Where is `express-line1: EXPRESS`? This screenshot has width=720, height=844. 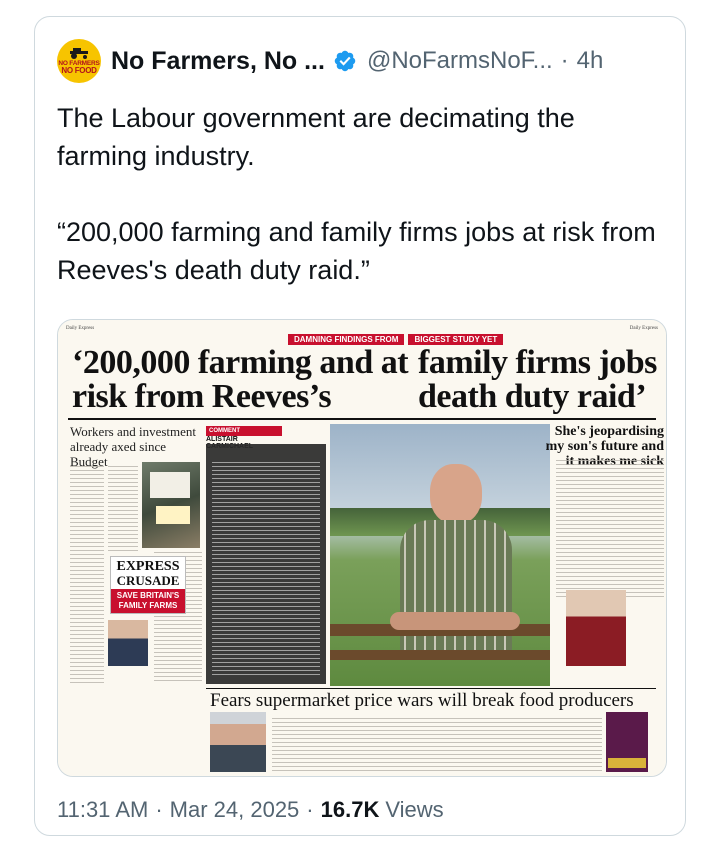
express-line1: EXPRESS is located at coordinates (148, 566).